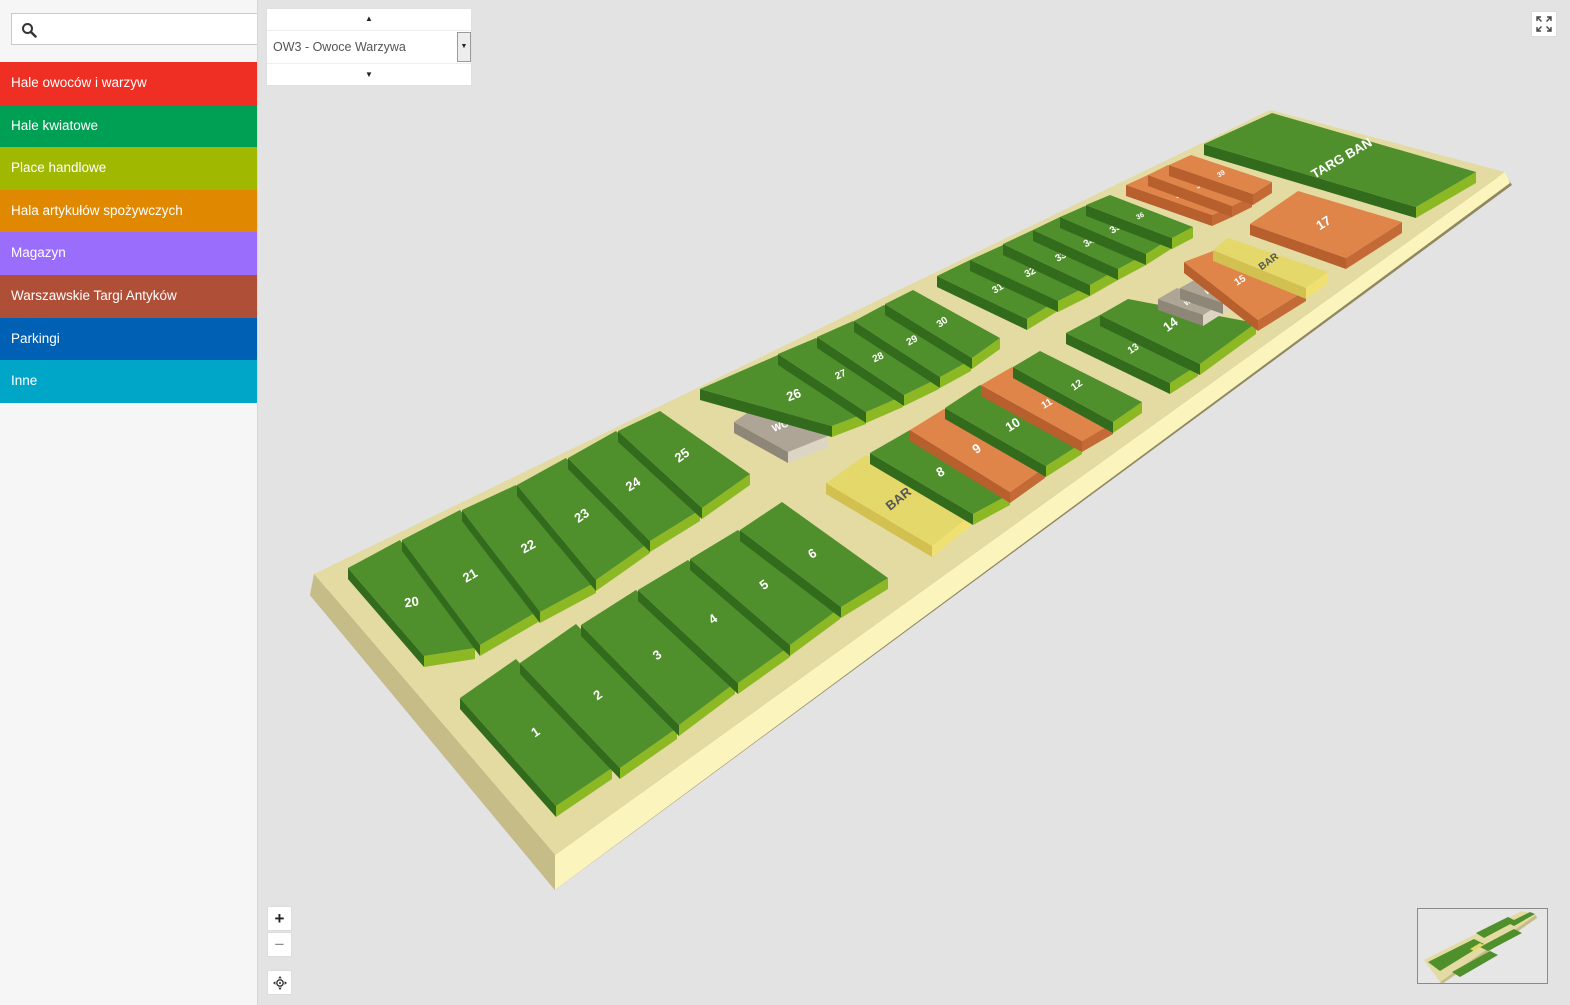 This screenshot has height=1005, width=1570. Describe the element at coordinates (369, 19) in the screenshot. I see `previous-hall-button: ▲` at that location.